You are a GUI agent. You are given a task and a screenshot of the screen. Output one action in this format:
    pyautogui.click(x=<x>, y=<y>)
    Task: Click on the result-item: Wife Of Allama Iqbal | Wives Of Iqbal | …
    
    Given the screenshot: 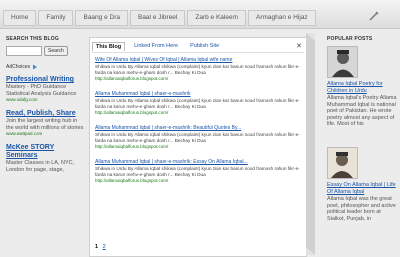 What is the action you would take?
    pyautogui.click(x=198, y=69)
    